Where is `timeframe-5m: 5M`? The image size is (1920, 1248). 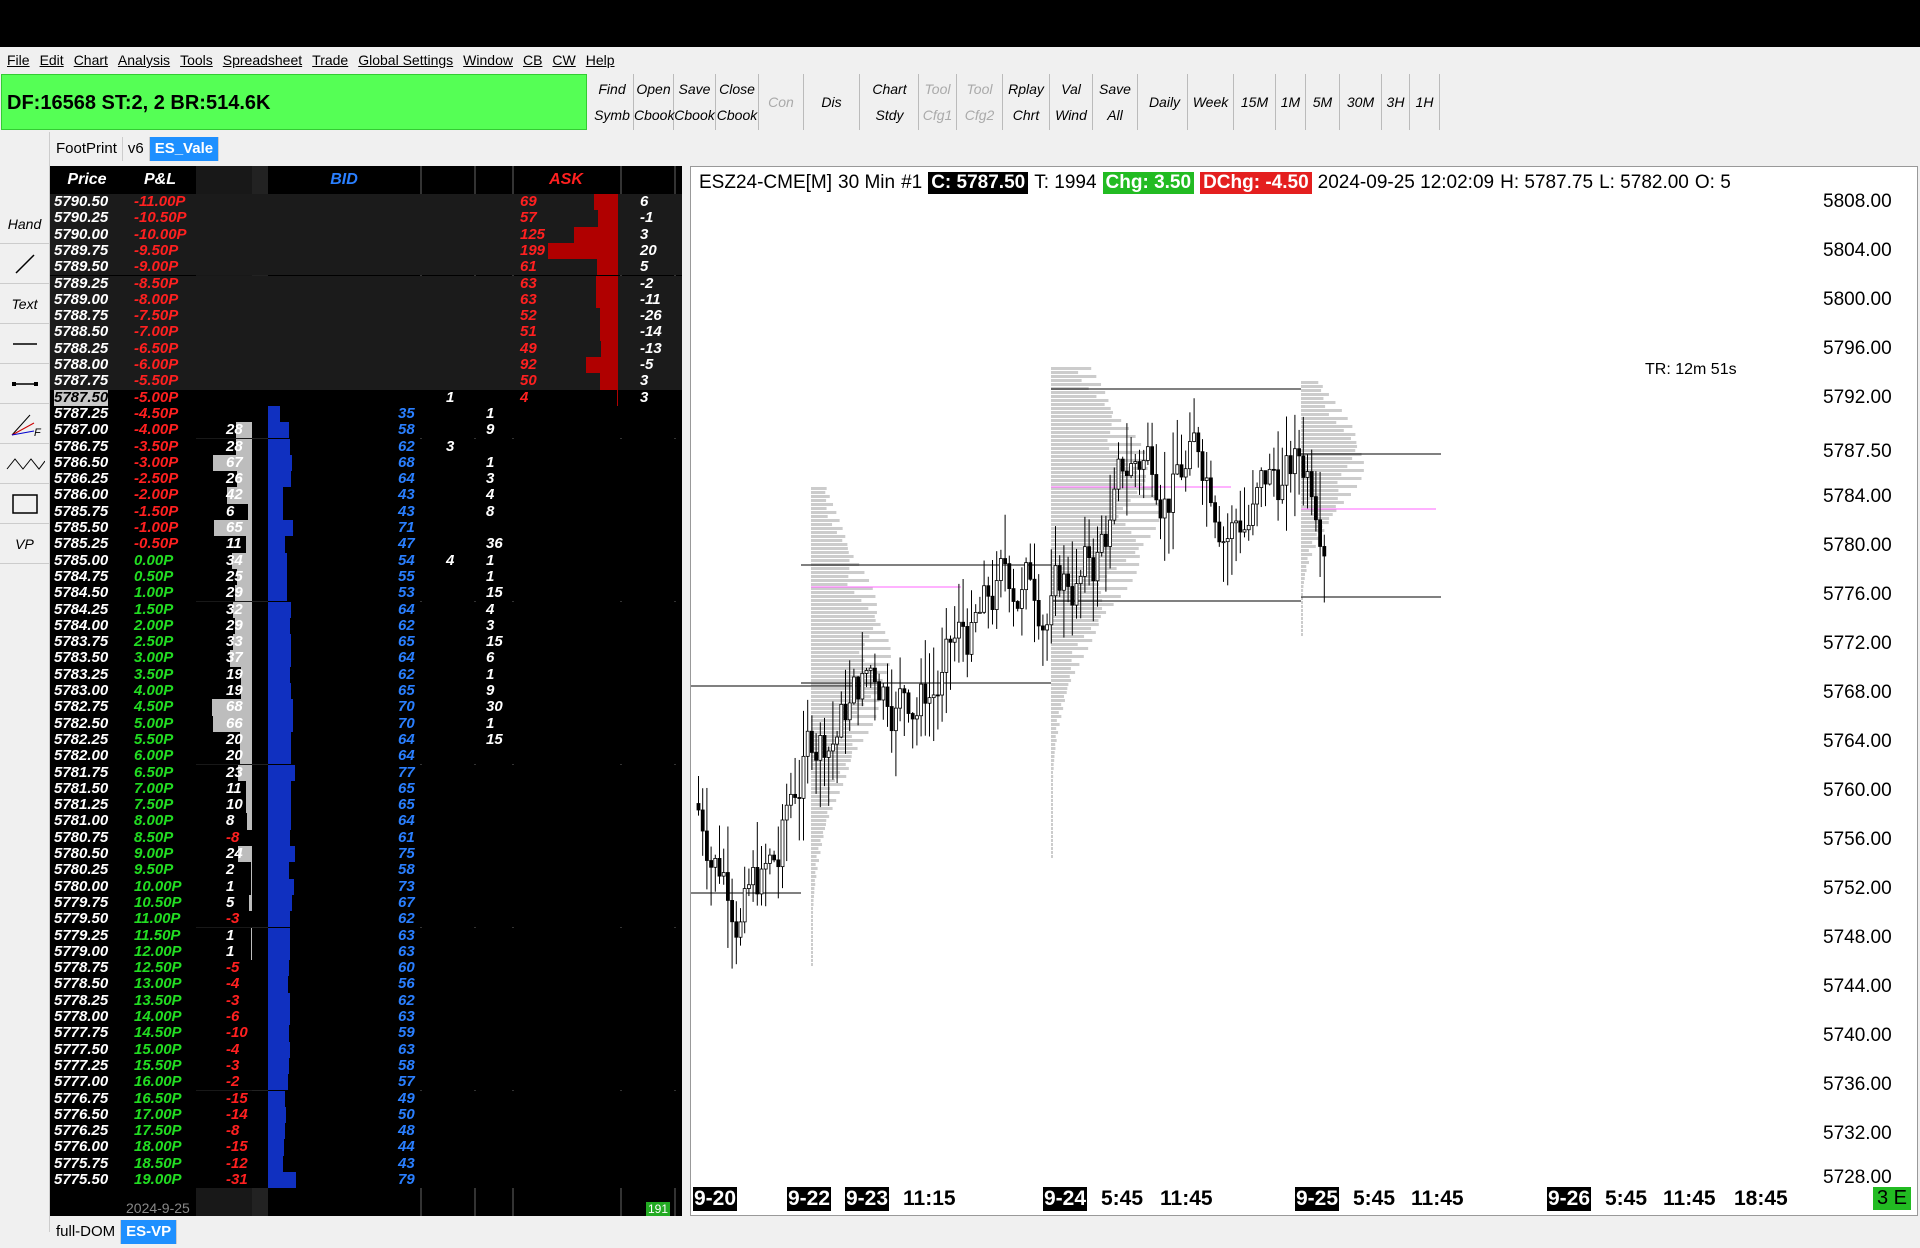
timeframe-5m: 5M is located at coordinates (1323, 102).